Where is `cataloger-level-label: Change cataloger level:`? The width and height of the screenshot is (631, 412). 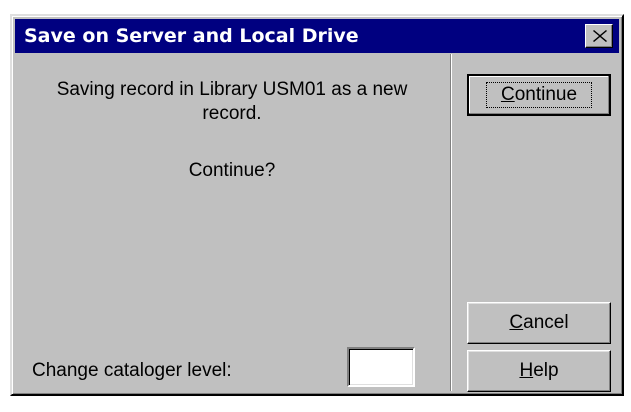 cataloger-level-label: Change cataloger level: is located at coordinates (132, 370).